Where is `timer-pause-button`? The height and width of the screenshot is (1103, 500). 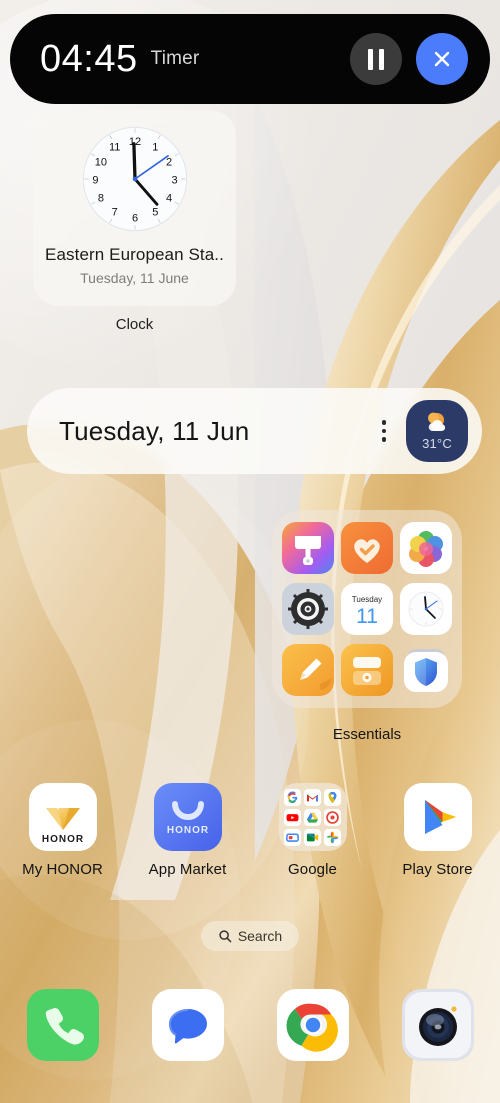
timer-pause-button is located at coordinates (376, 59).